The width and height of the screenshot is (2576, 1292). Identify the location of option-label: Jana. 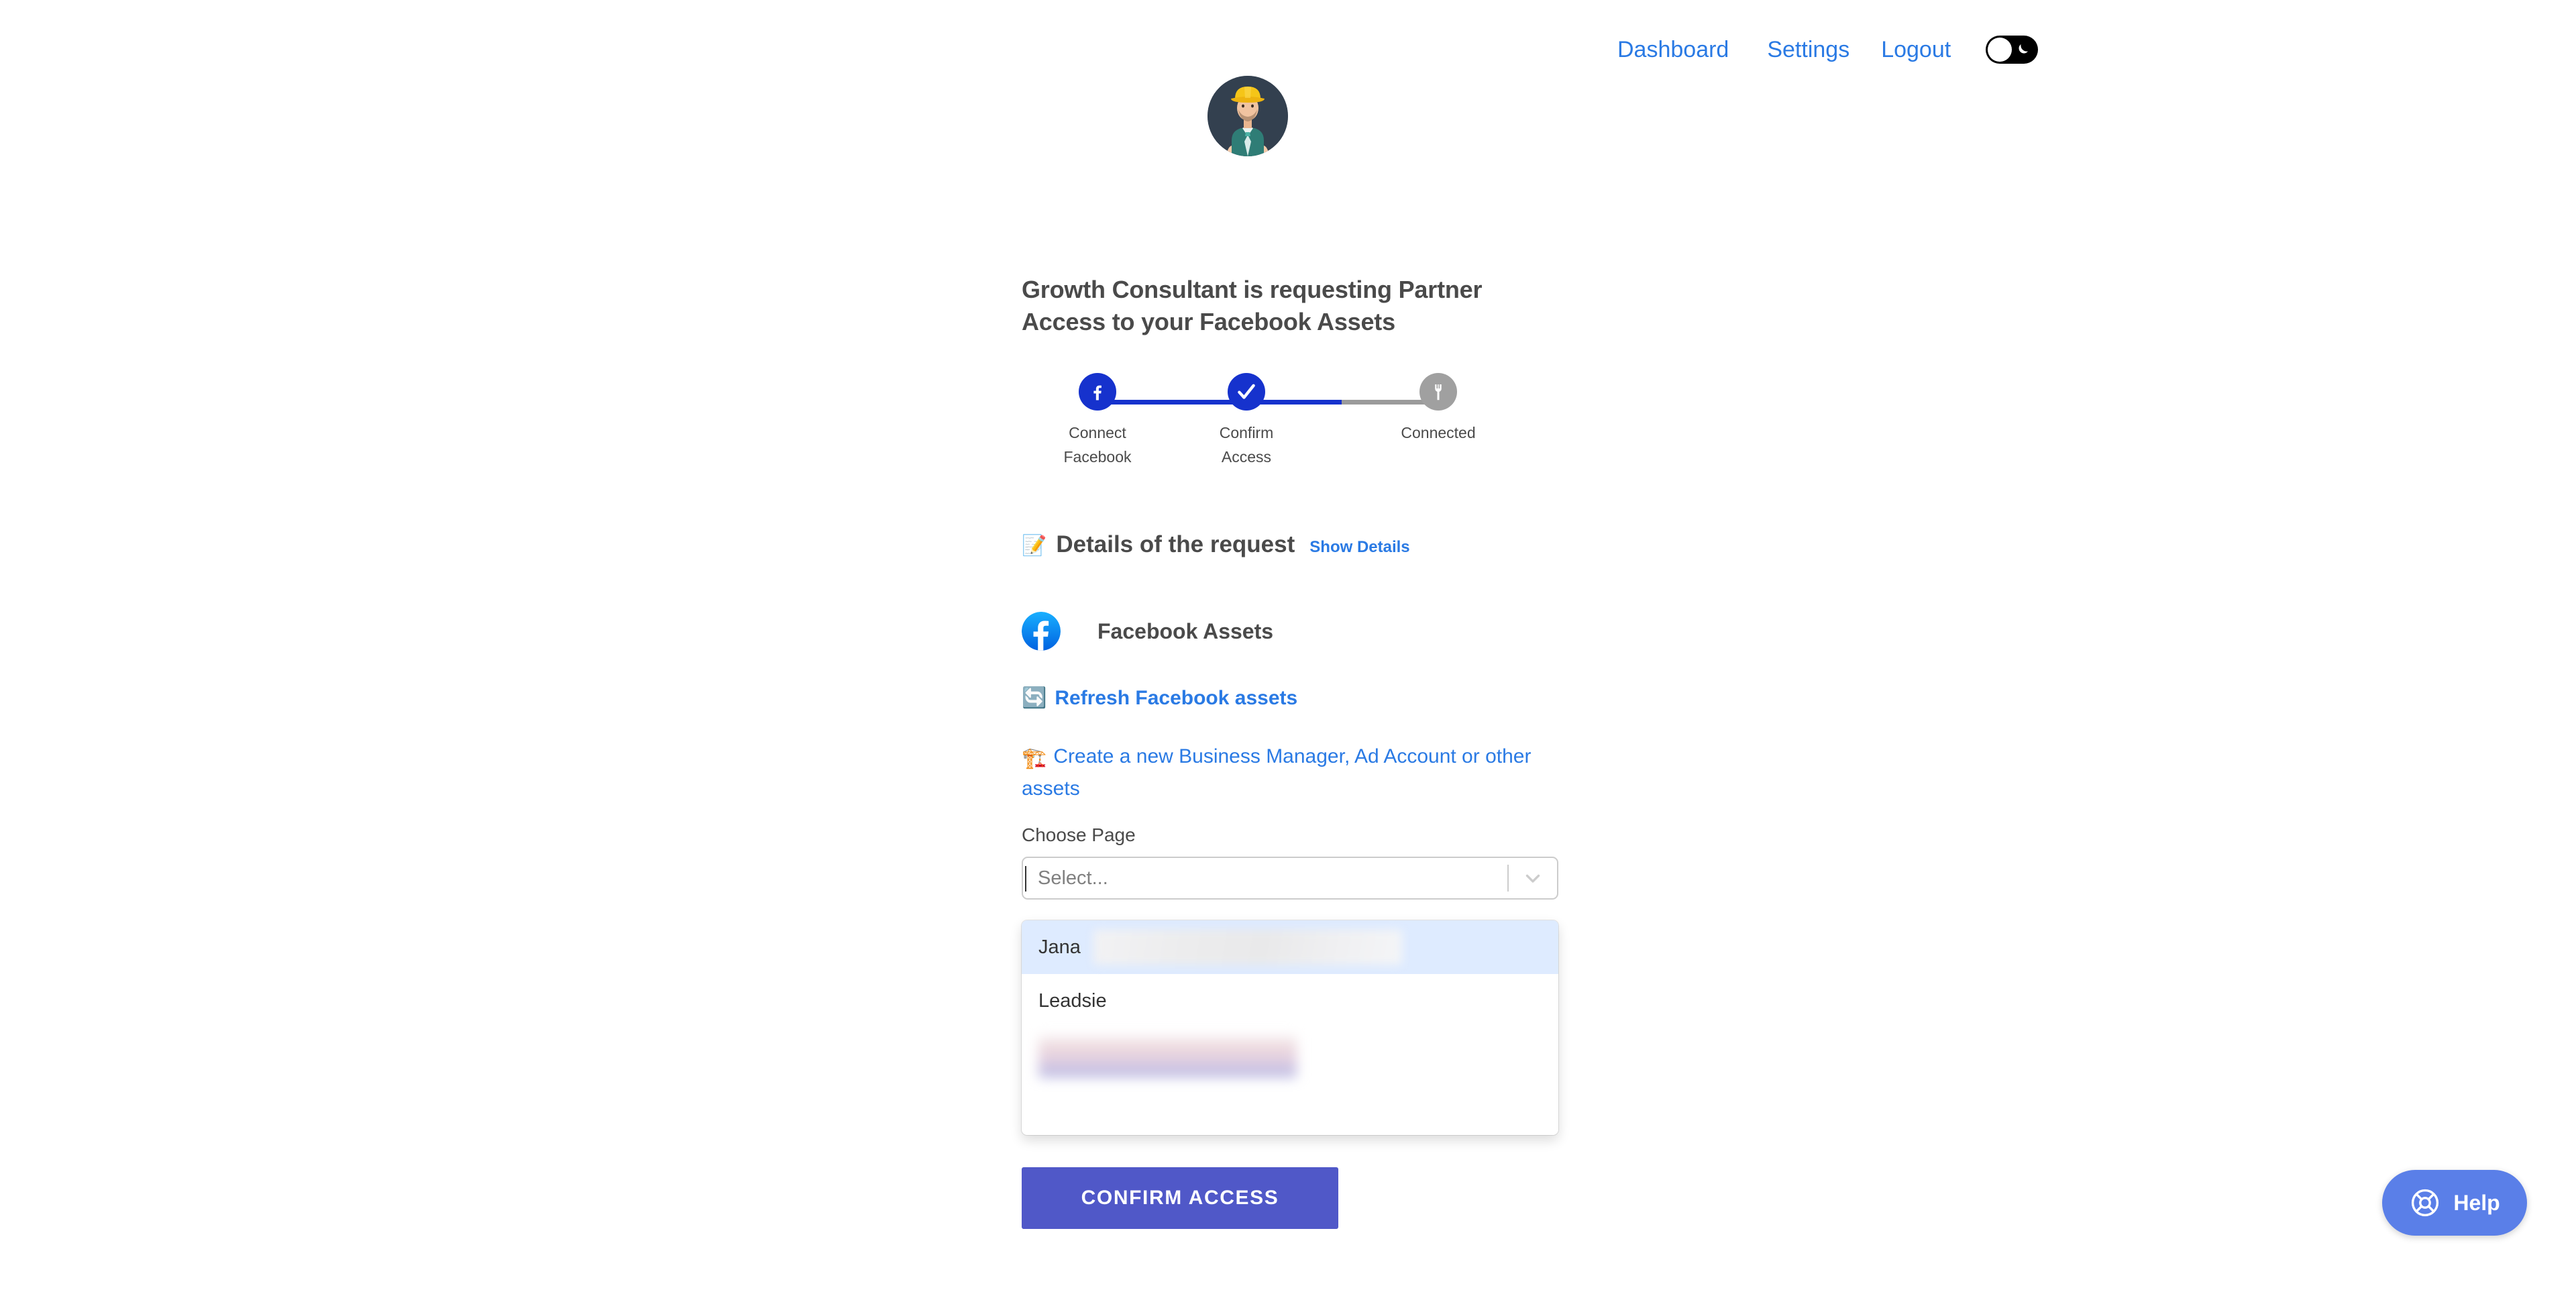
(1059, 947).